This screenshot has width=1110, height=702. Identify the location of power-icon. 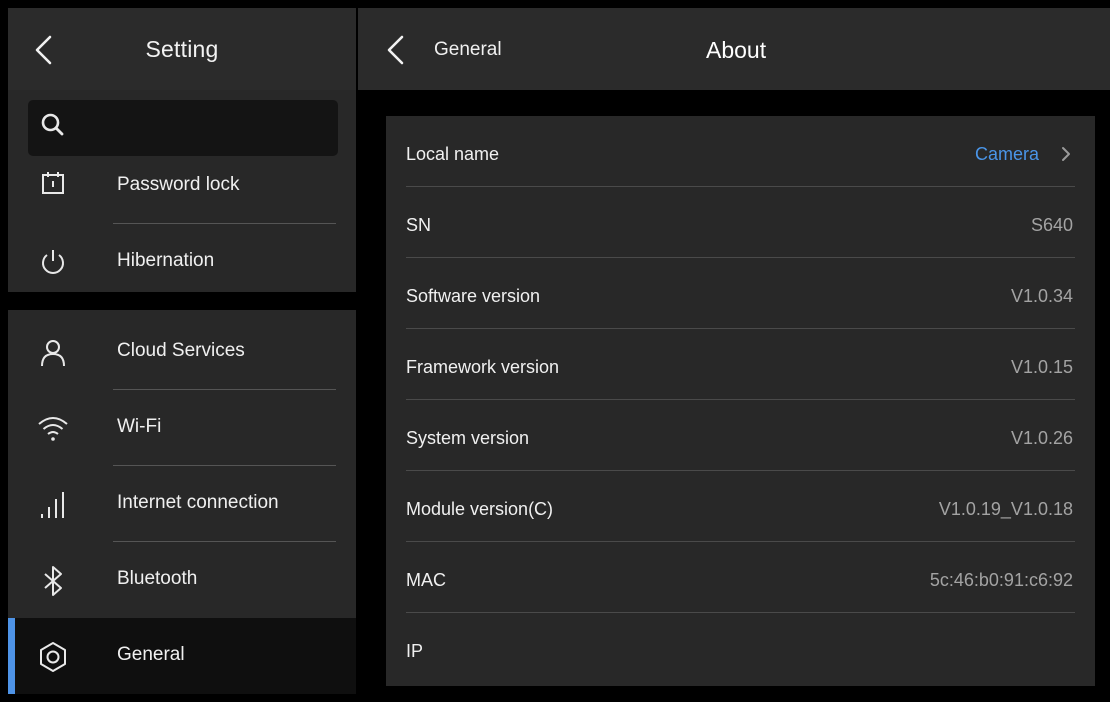
(53, 262).